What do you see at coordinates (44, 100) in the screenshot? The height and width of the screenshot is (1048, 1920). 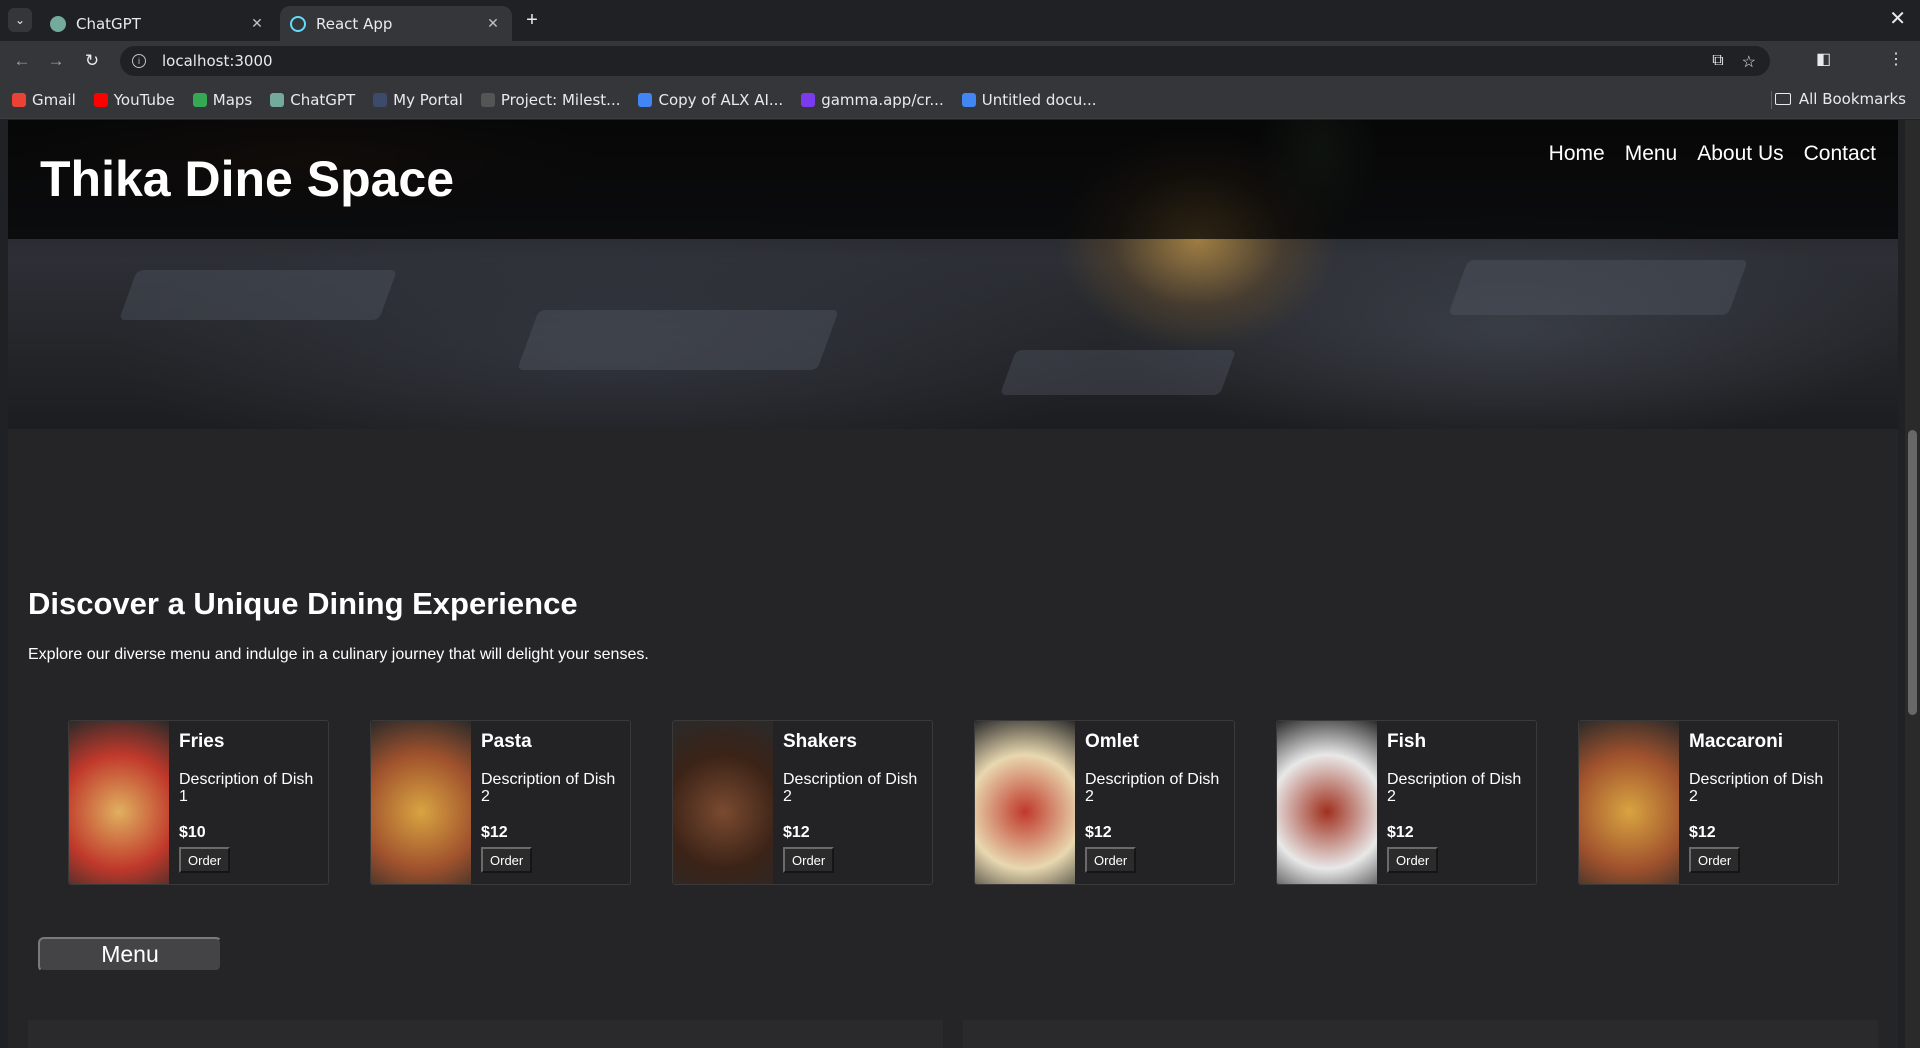 I see `bookmark-item: Gmail` at bounding box center [44, 100].